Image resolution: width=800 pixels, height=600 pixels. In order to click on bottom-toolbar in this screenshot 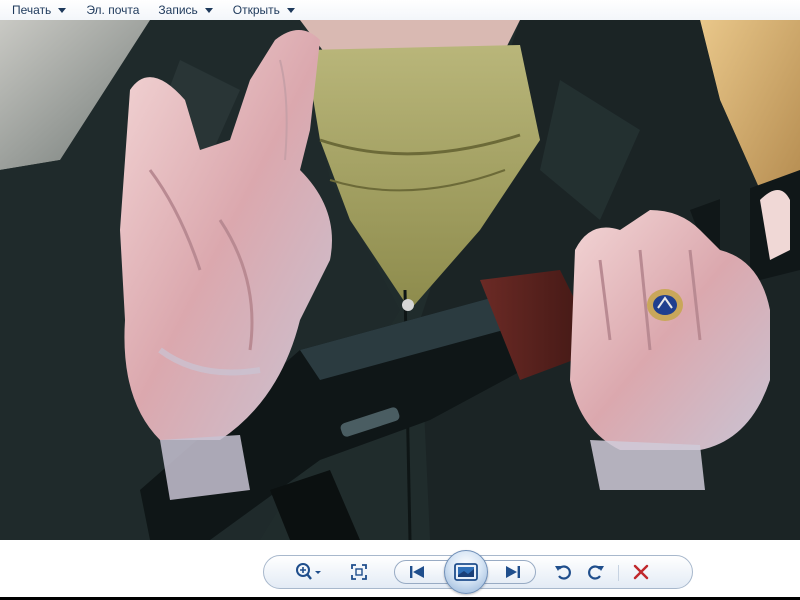, I will do `click(400, 570)`.